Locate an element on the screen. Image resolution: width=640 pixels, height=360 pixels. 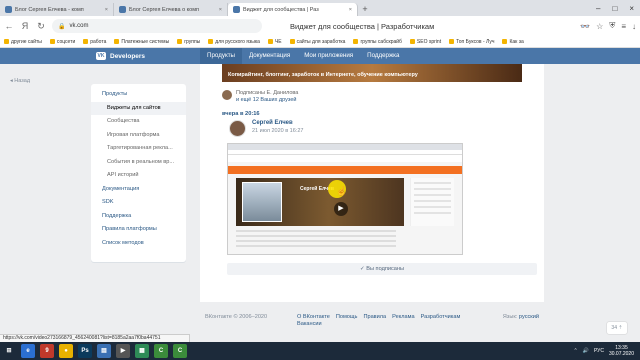
nav-documentation: Документация is located at coordinates (269, 56).